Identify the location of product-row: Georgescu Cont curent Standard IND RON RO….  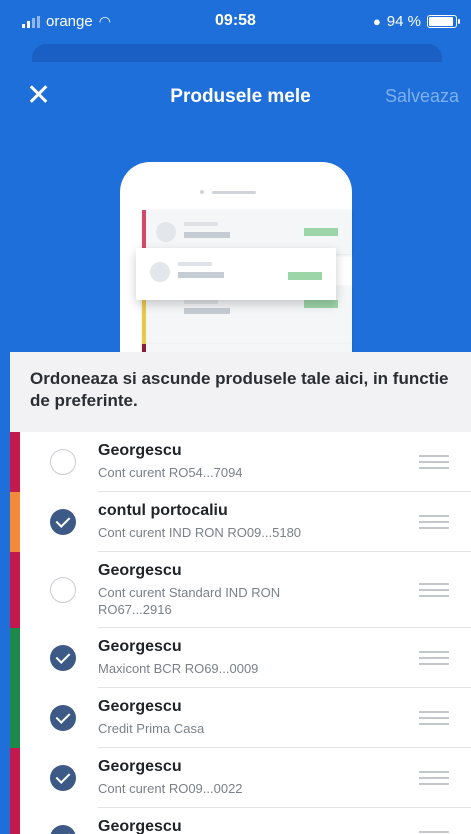
(240, 590).